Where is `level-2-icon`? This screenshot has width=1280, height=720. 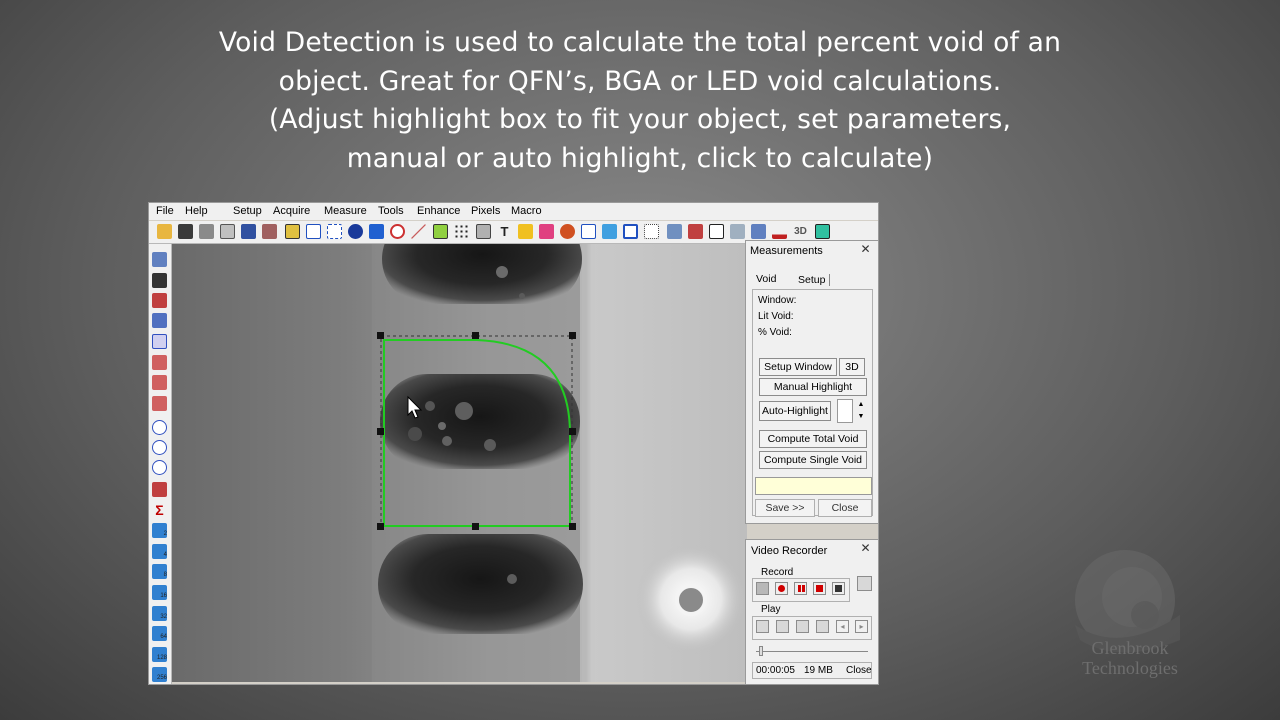 level-2-icon is located at coordinates (159, 382).